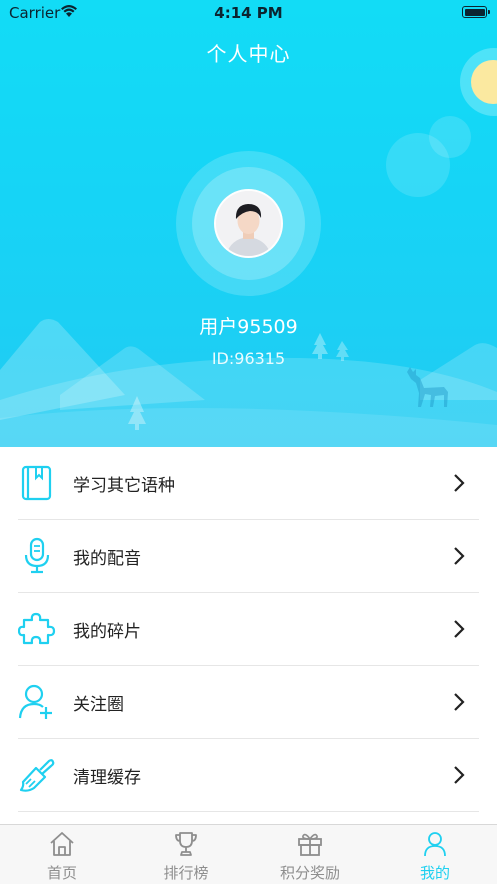 This screenshot has width=497, height=884. I want to click on page-title: 个人中心, so click(248, 54).